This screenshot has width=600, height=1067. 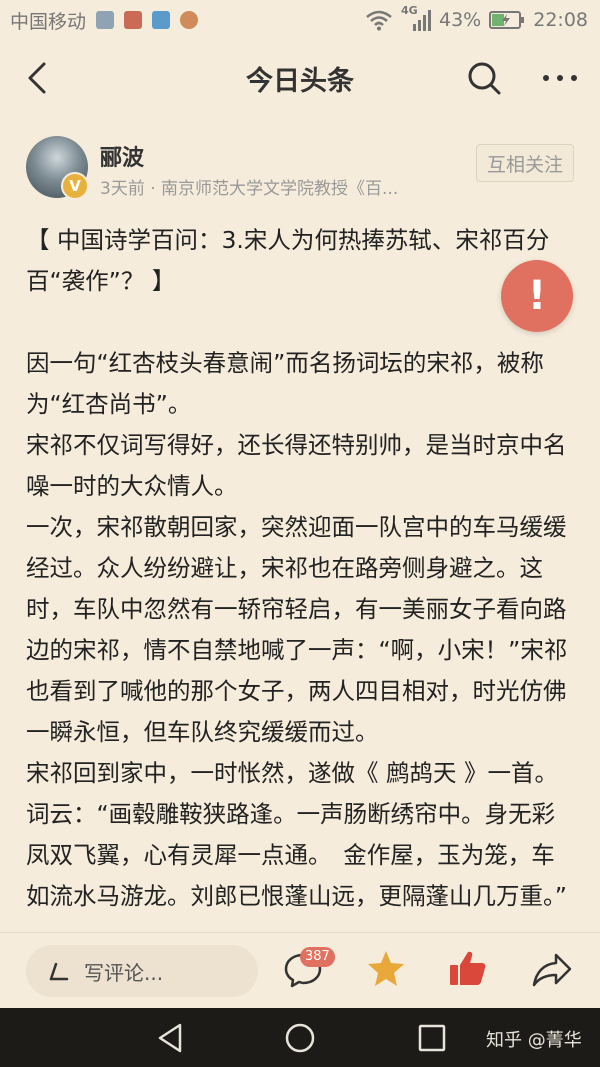 What do you see at coordinates (317, 957) in the screenshot?
I see `comment-count-badge: 387` at bounding box center [317, 957].